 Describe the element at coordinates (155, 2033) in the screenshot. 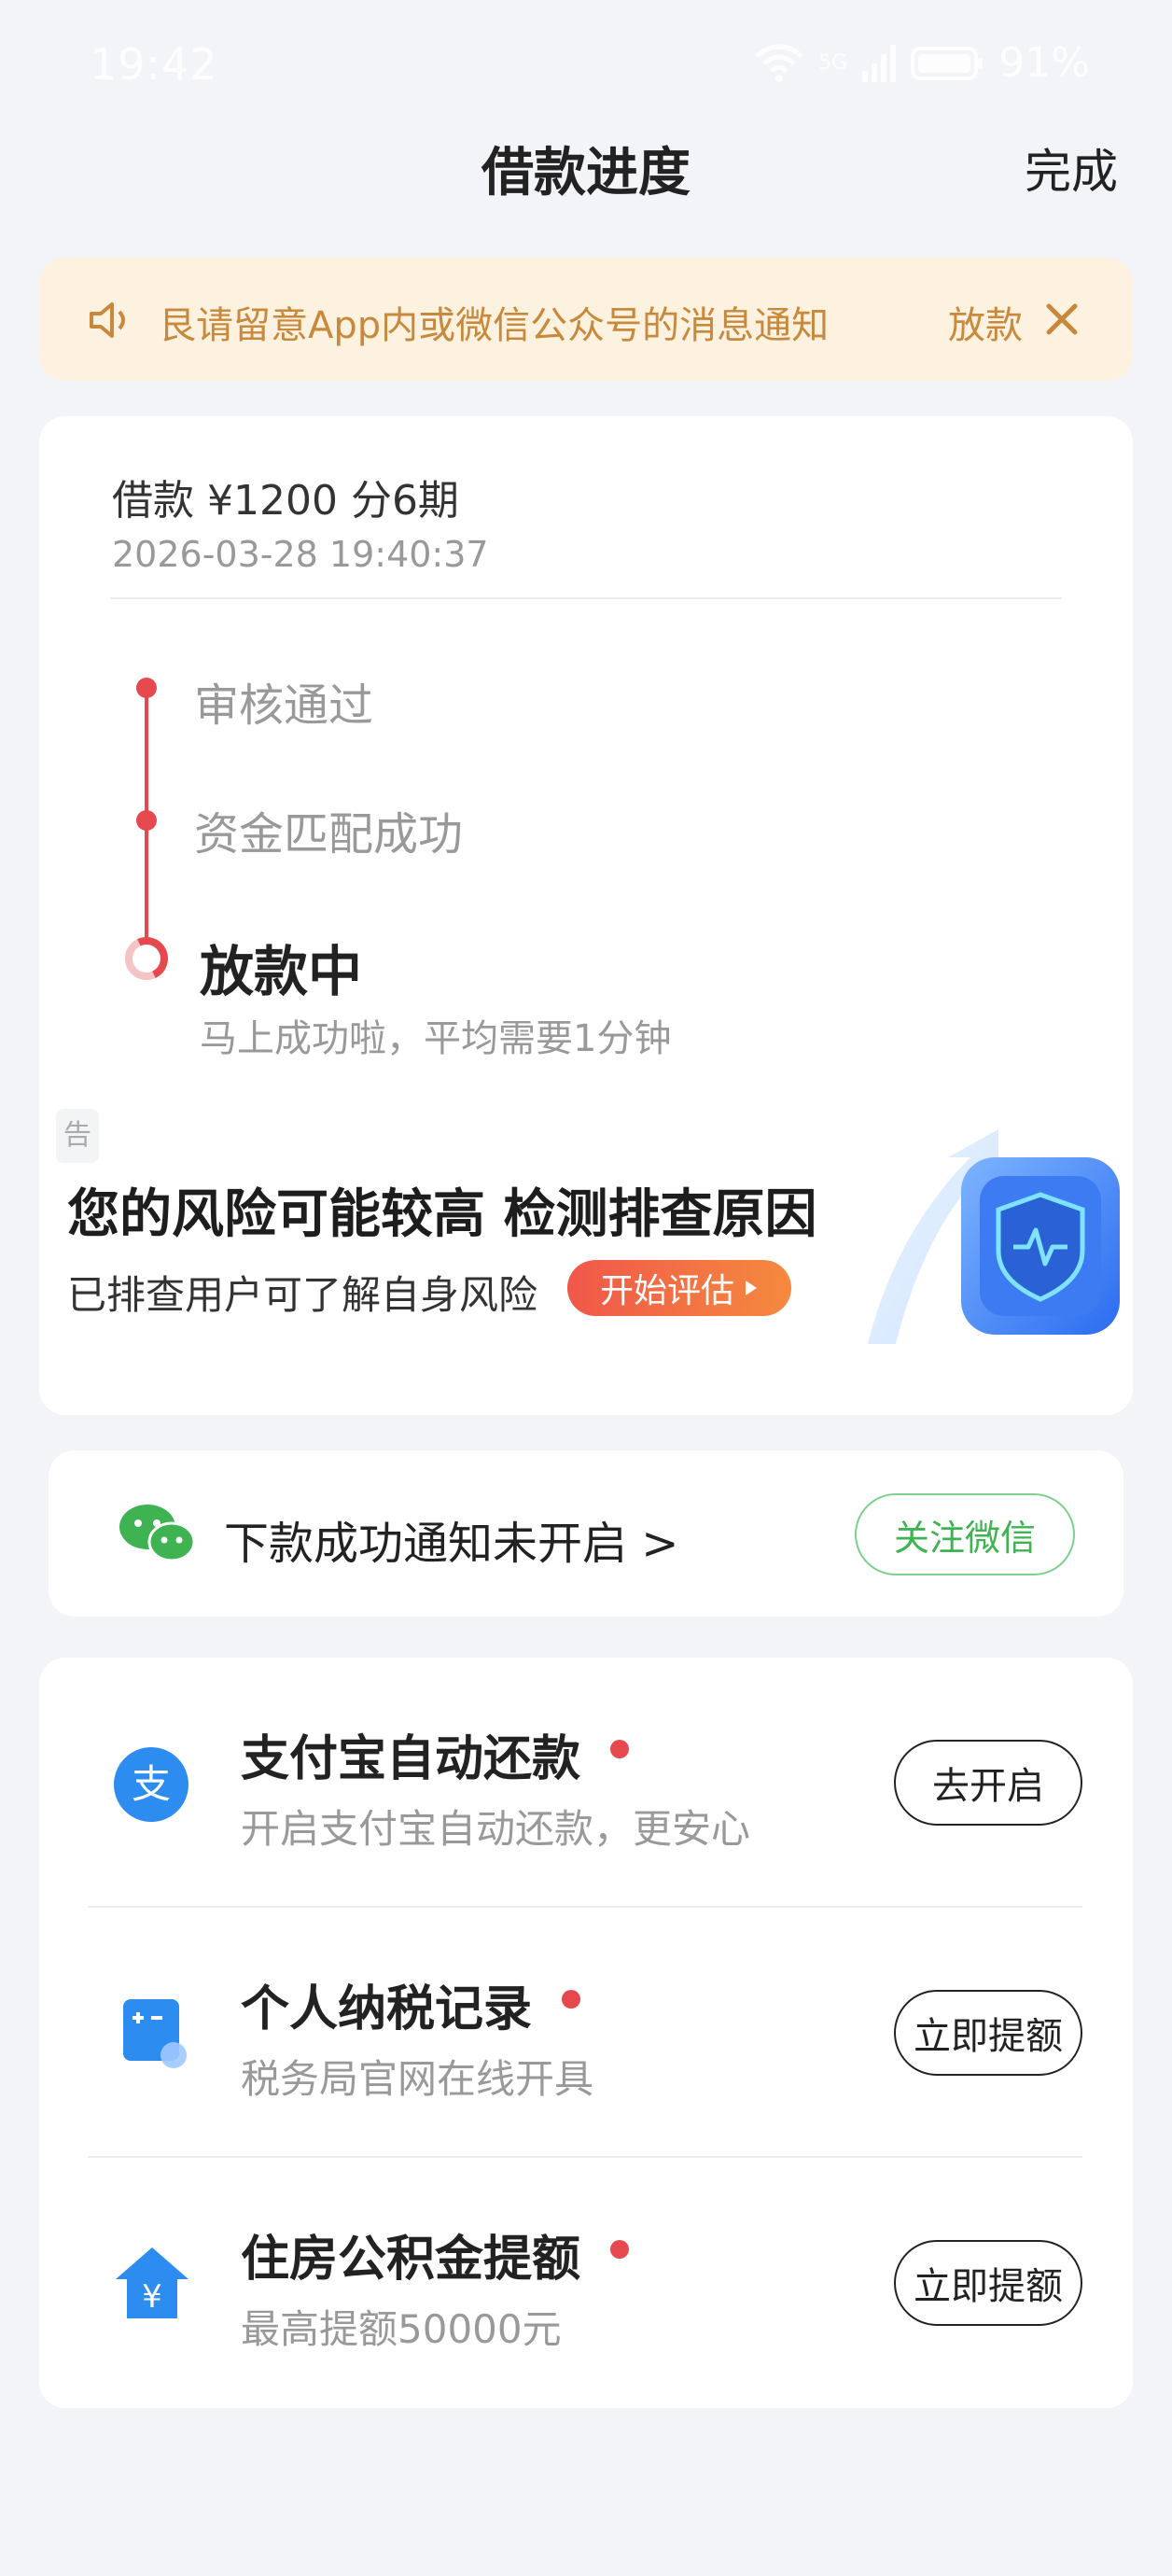

I see `calculator-icon` at that location.